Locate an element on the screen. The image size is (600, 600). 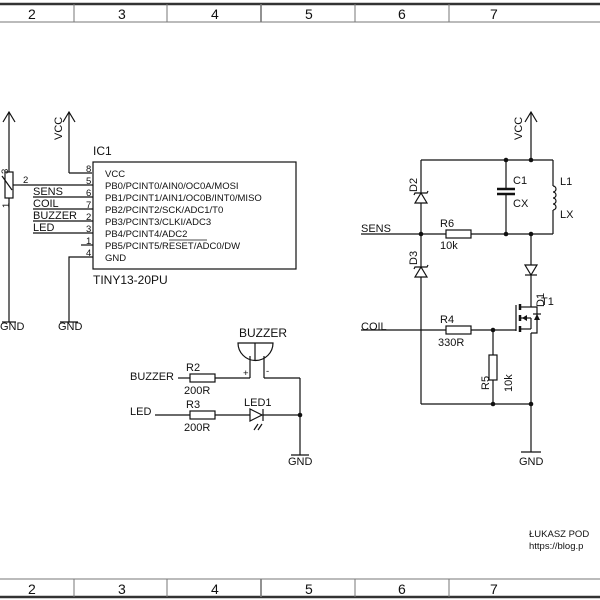
frame-top: 2 3 4 5 6 7 is located at coordinates (300, 12).